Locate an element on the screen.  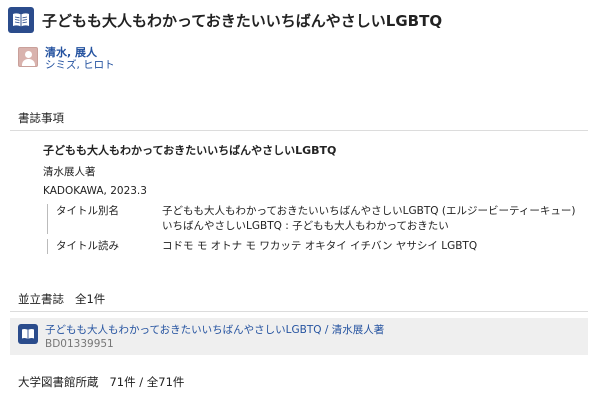
author-reading-link: シミズ, ヒロト is located at coordinates (80, 65).